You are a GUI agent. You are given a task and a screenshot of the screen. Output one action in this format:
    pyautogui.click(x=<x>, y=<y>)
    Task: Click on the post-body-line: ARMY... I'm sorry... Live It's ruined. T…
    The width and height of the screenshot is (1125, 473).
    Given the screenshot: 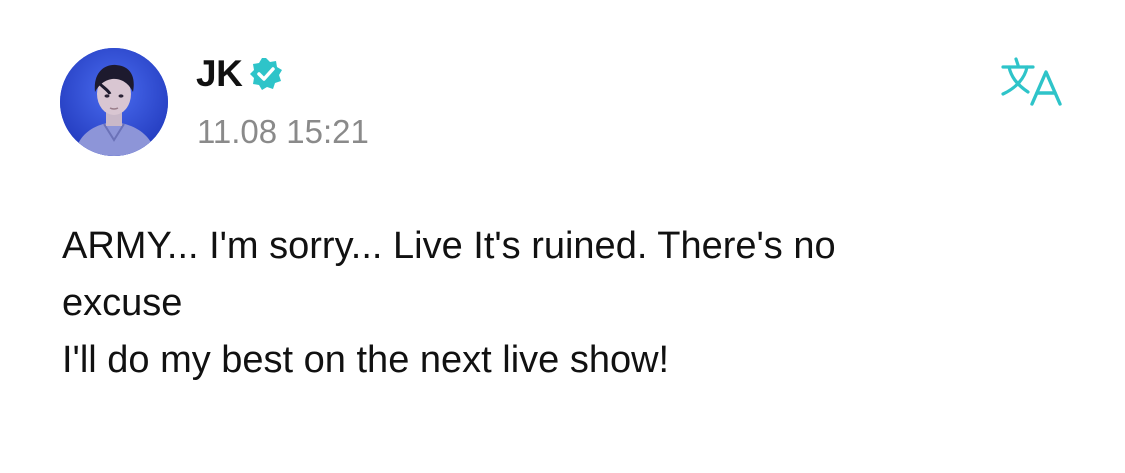 What is the action you would take?
    pyautogui.click(x=449, y=246)
    